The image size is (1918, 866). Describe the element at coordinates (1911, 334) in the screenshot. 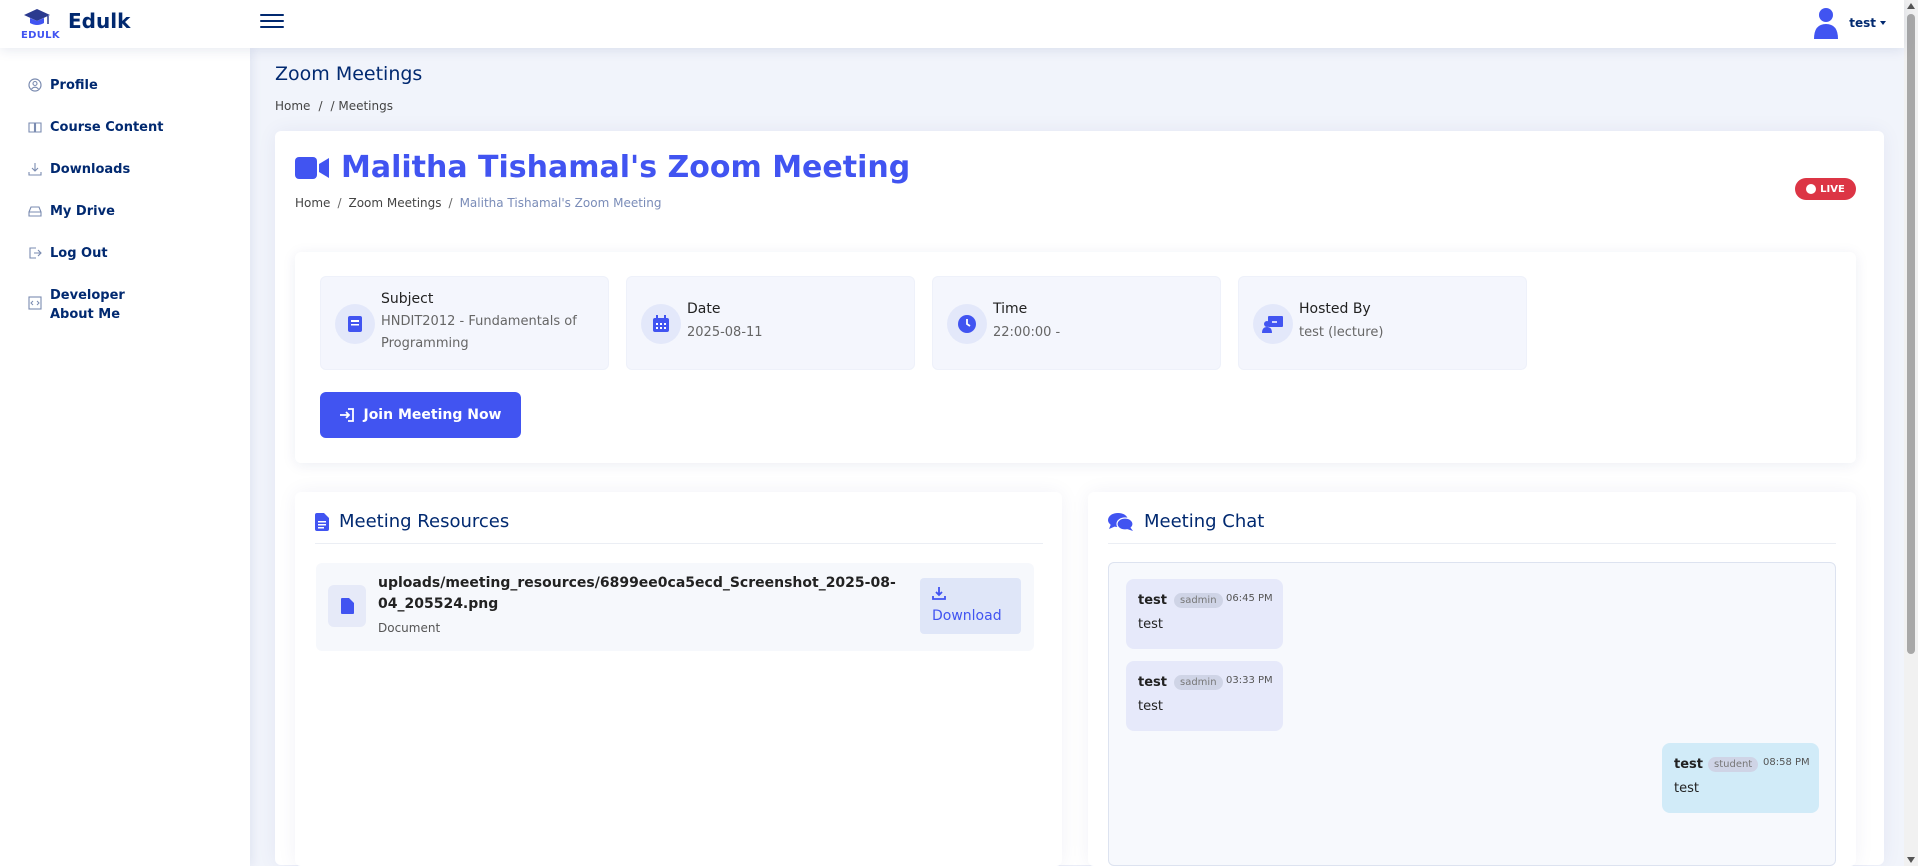

I see `scrollbar-thumb` at that location.